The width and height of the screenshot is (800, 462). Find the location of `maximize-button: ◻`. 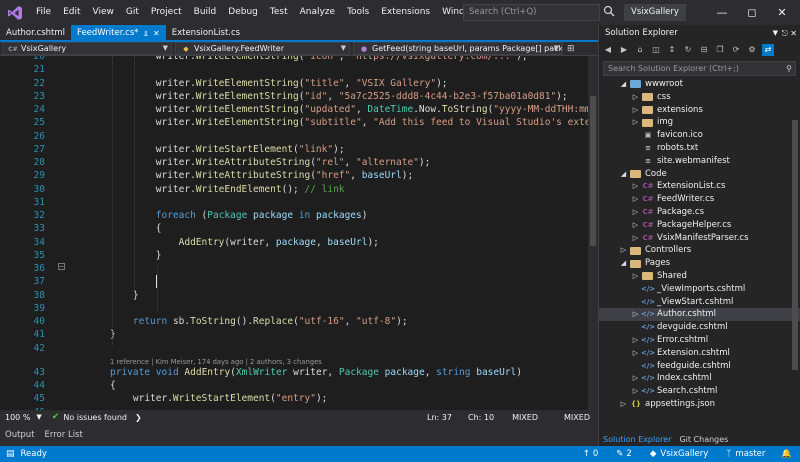

maximize-button: ◻ is located at coordinates (752, 12).